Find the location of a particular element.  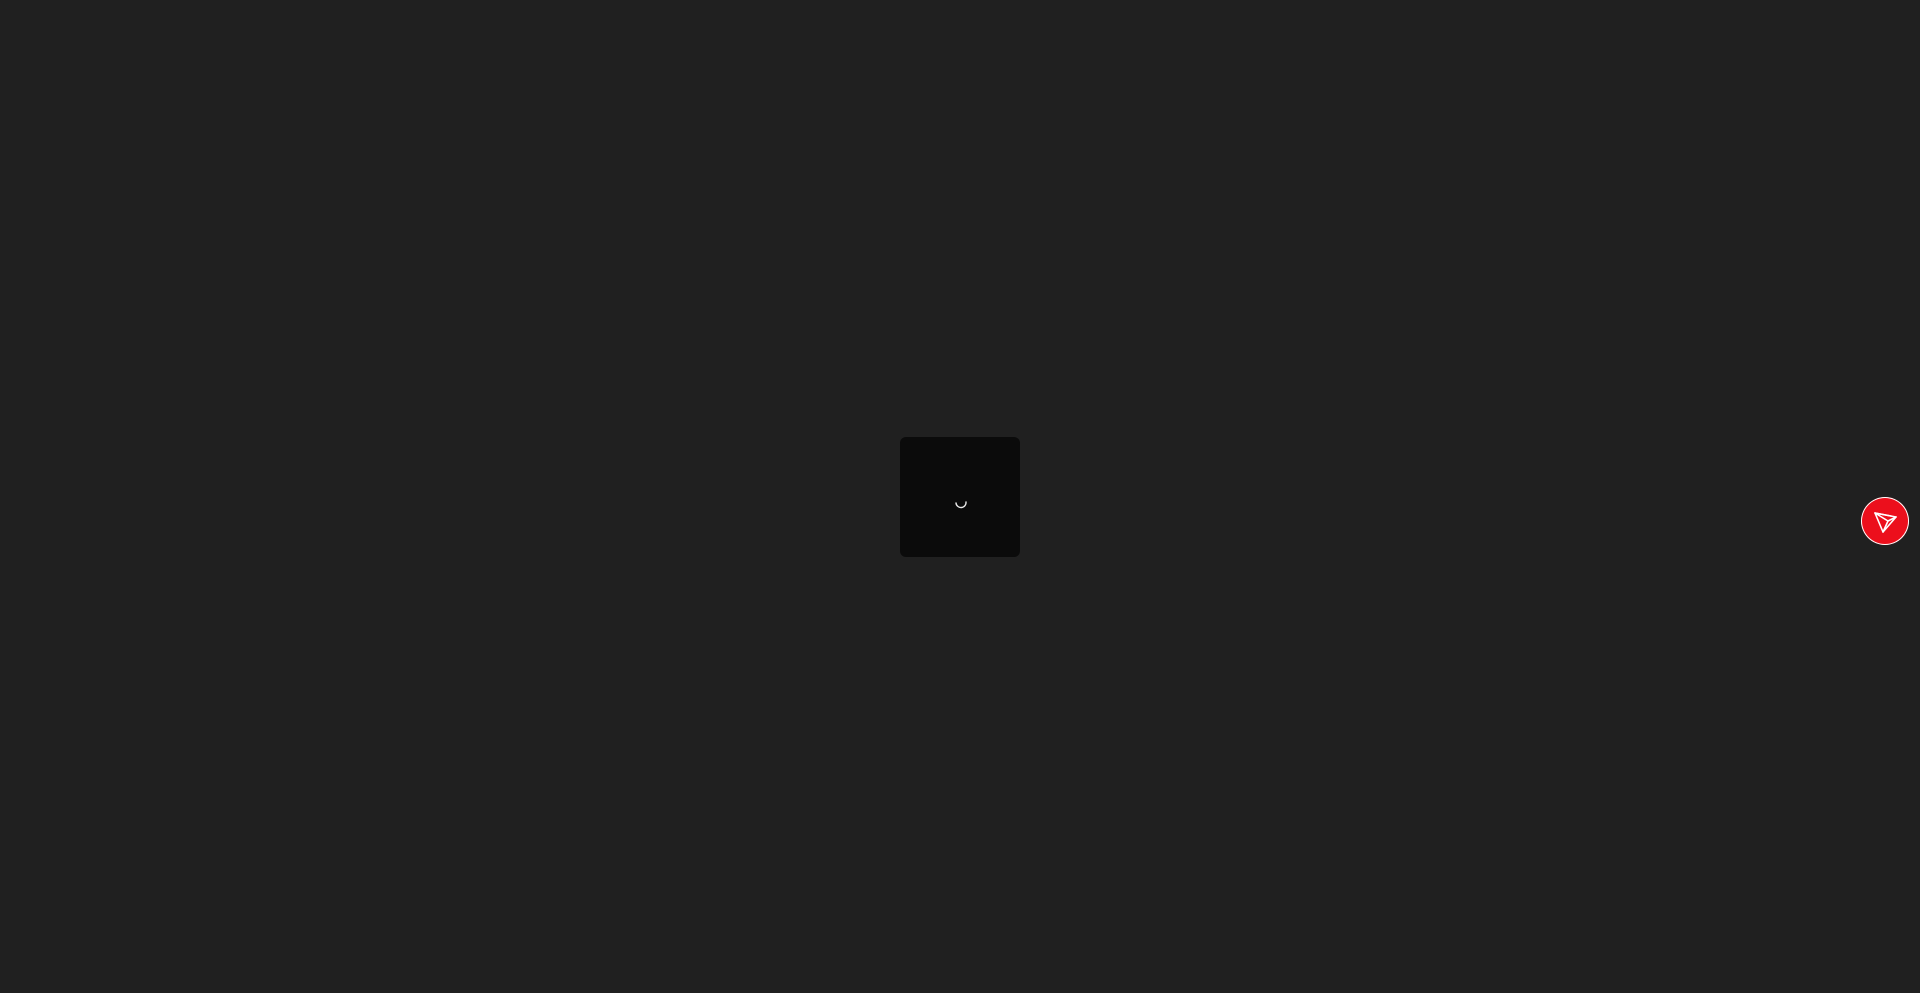

loading-overlay is located at coordinates (960, 497).